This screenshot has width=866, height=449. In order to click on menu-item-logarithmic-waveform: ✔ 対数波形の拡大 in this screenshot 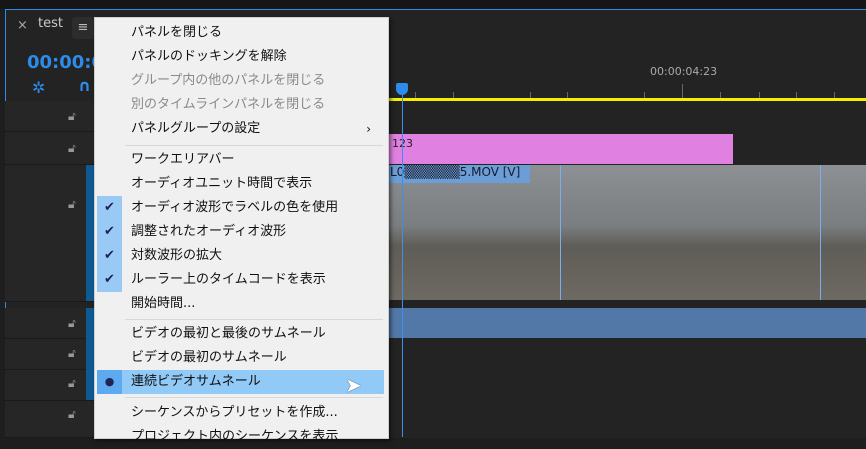, I will do `click(240, 256)`.